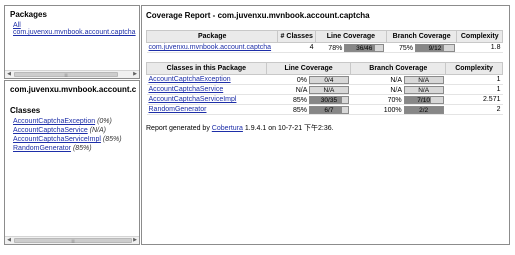 This screenshot has width=515, height=255. I want to click on line-coverage-bar: N/A, so click(328, 89).